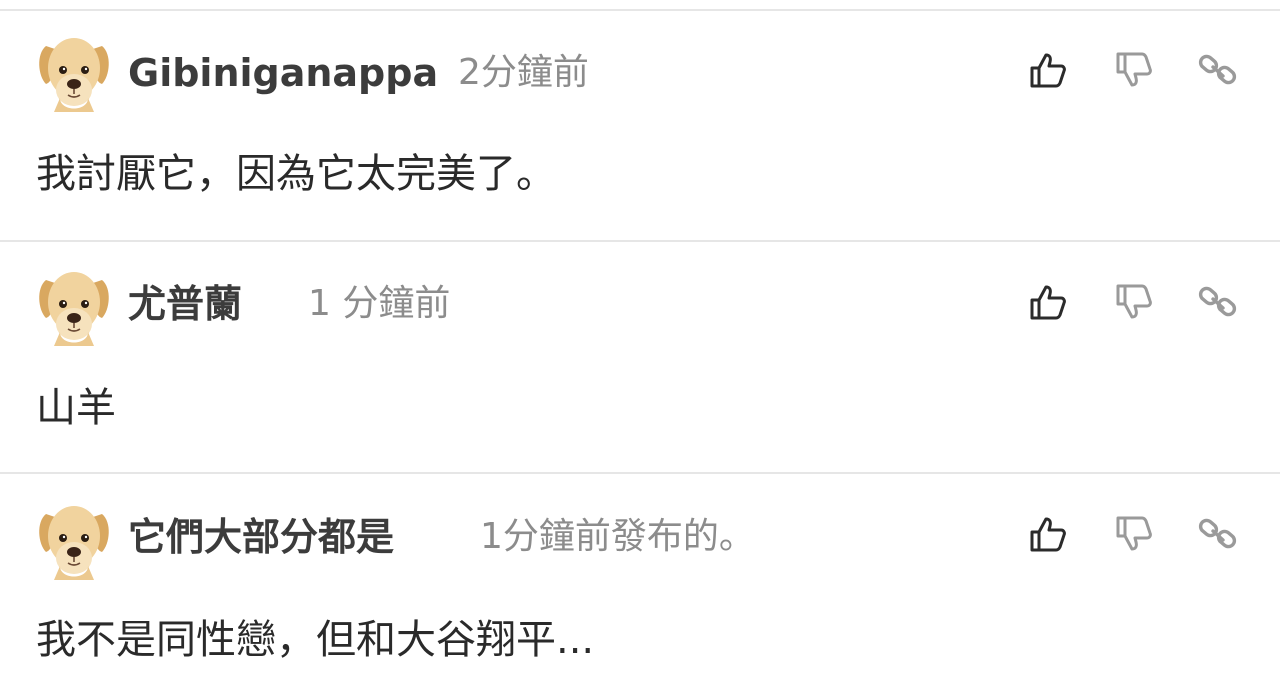  Describe the element at coordinates (523, 72) in the screenshot. I see `comment-timestamp: 2分鐘前` at that location.